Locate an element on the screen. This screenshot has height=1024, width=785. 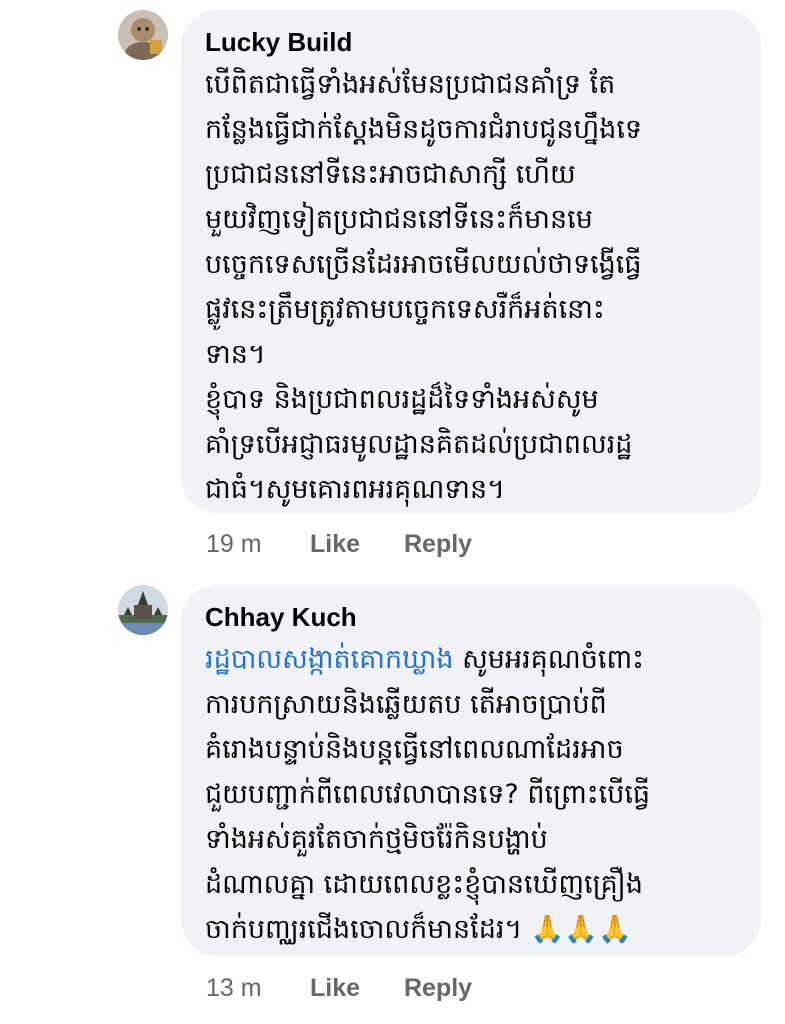
comment-author: Lucky Build is located at coordinates (471, 42).